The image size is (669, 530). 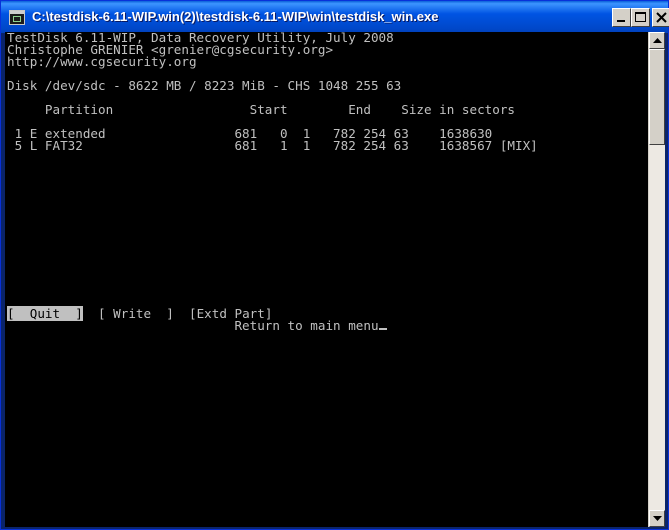 What do you see at coordinates (102, 61) in the screenshot?
I see `header-line-3: http://www.cgsecurity.org` at bounding box center [102, 61].